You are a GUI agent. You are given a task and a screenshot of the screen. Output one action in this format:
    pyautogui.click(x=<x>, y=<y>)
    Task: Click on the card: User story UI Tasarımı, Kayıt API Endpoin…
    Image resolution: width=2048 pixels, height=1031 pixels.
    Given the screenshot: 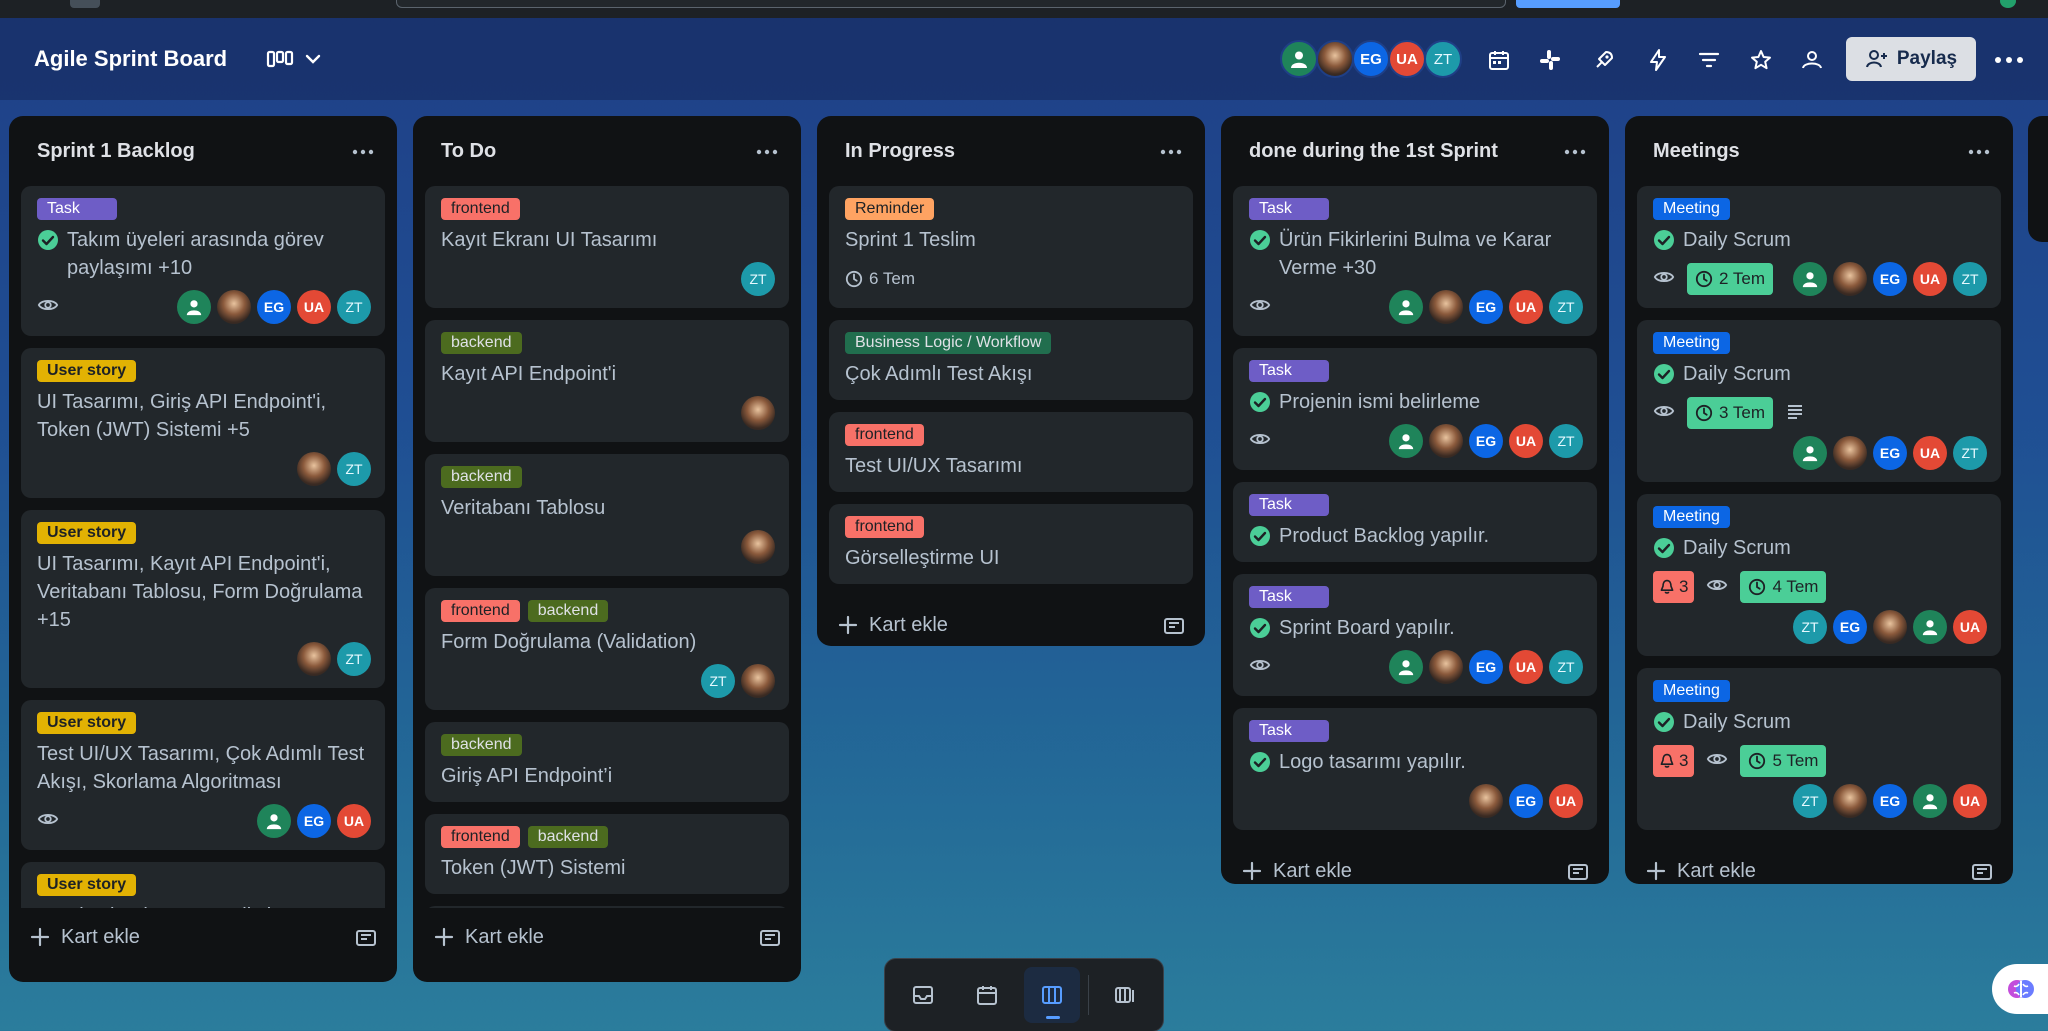 What is the action you would take?
    pyautogui.click(x=203, y=599)
    